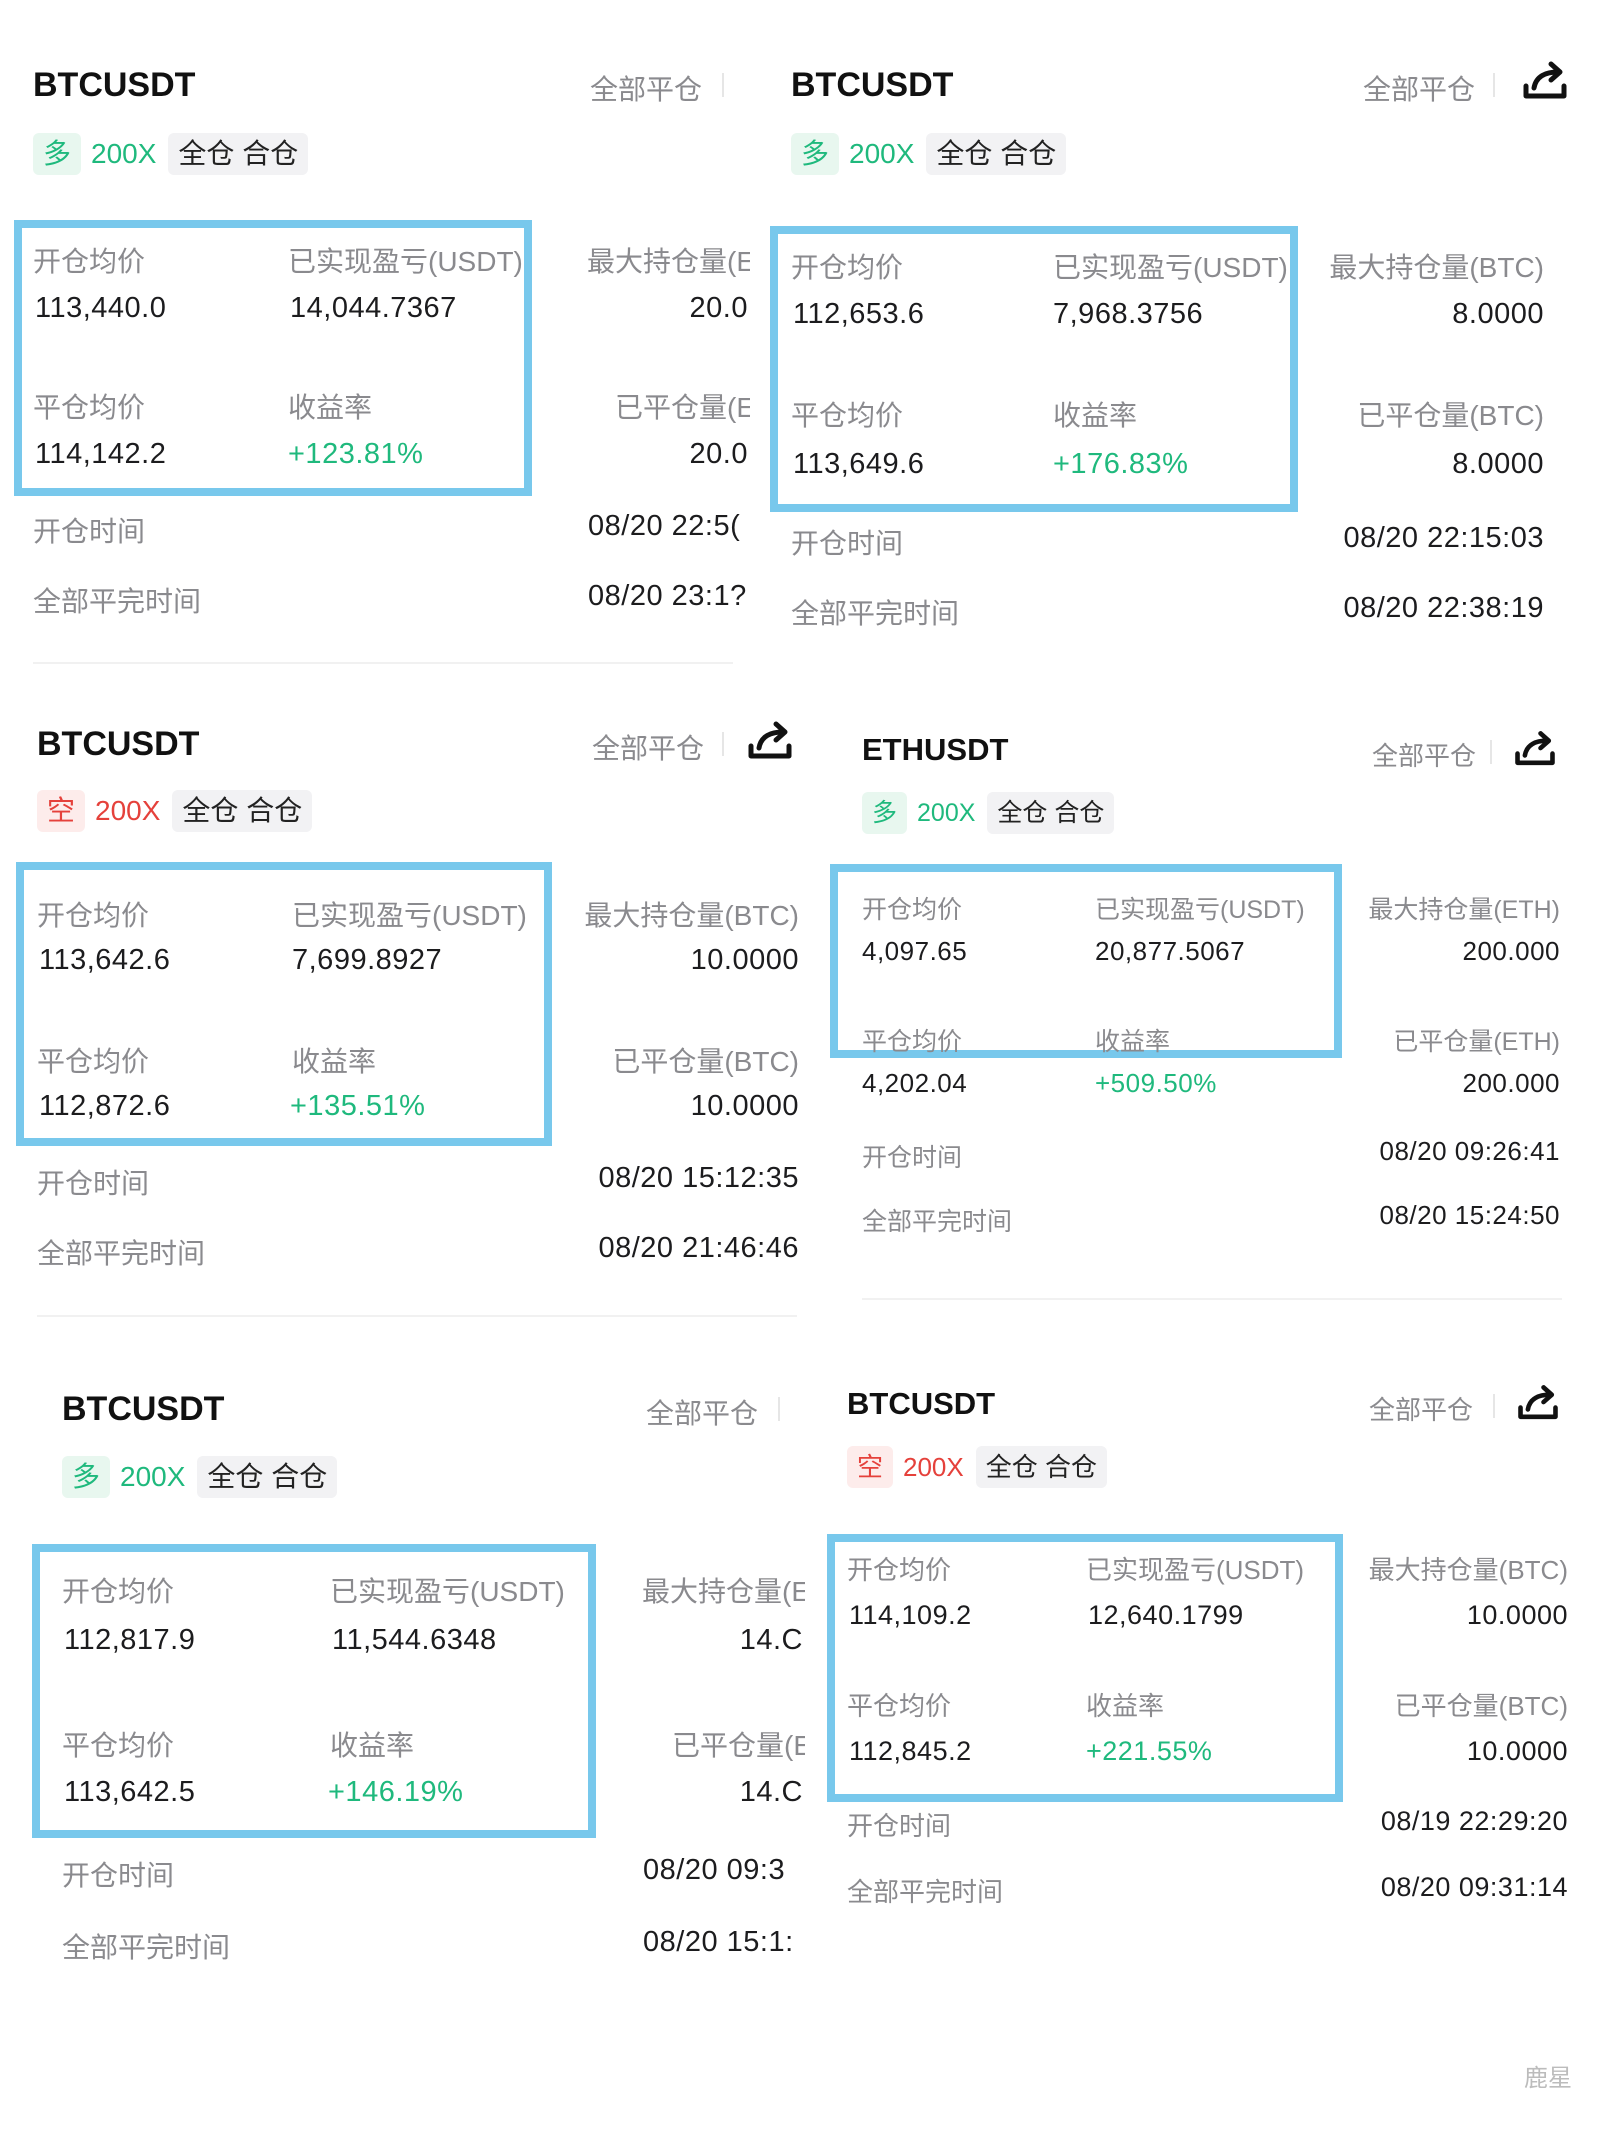 The image size is (1600, 2133). What do you see at coordinates (915, 951) in the screenshot?
I see `open-avg-value: 4,097.65` at bounding box center [915, 951].